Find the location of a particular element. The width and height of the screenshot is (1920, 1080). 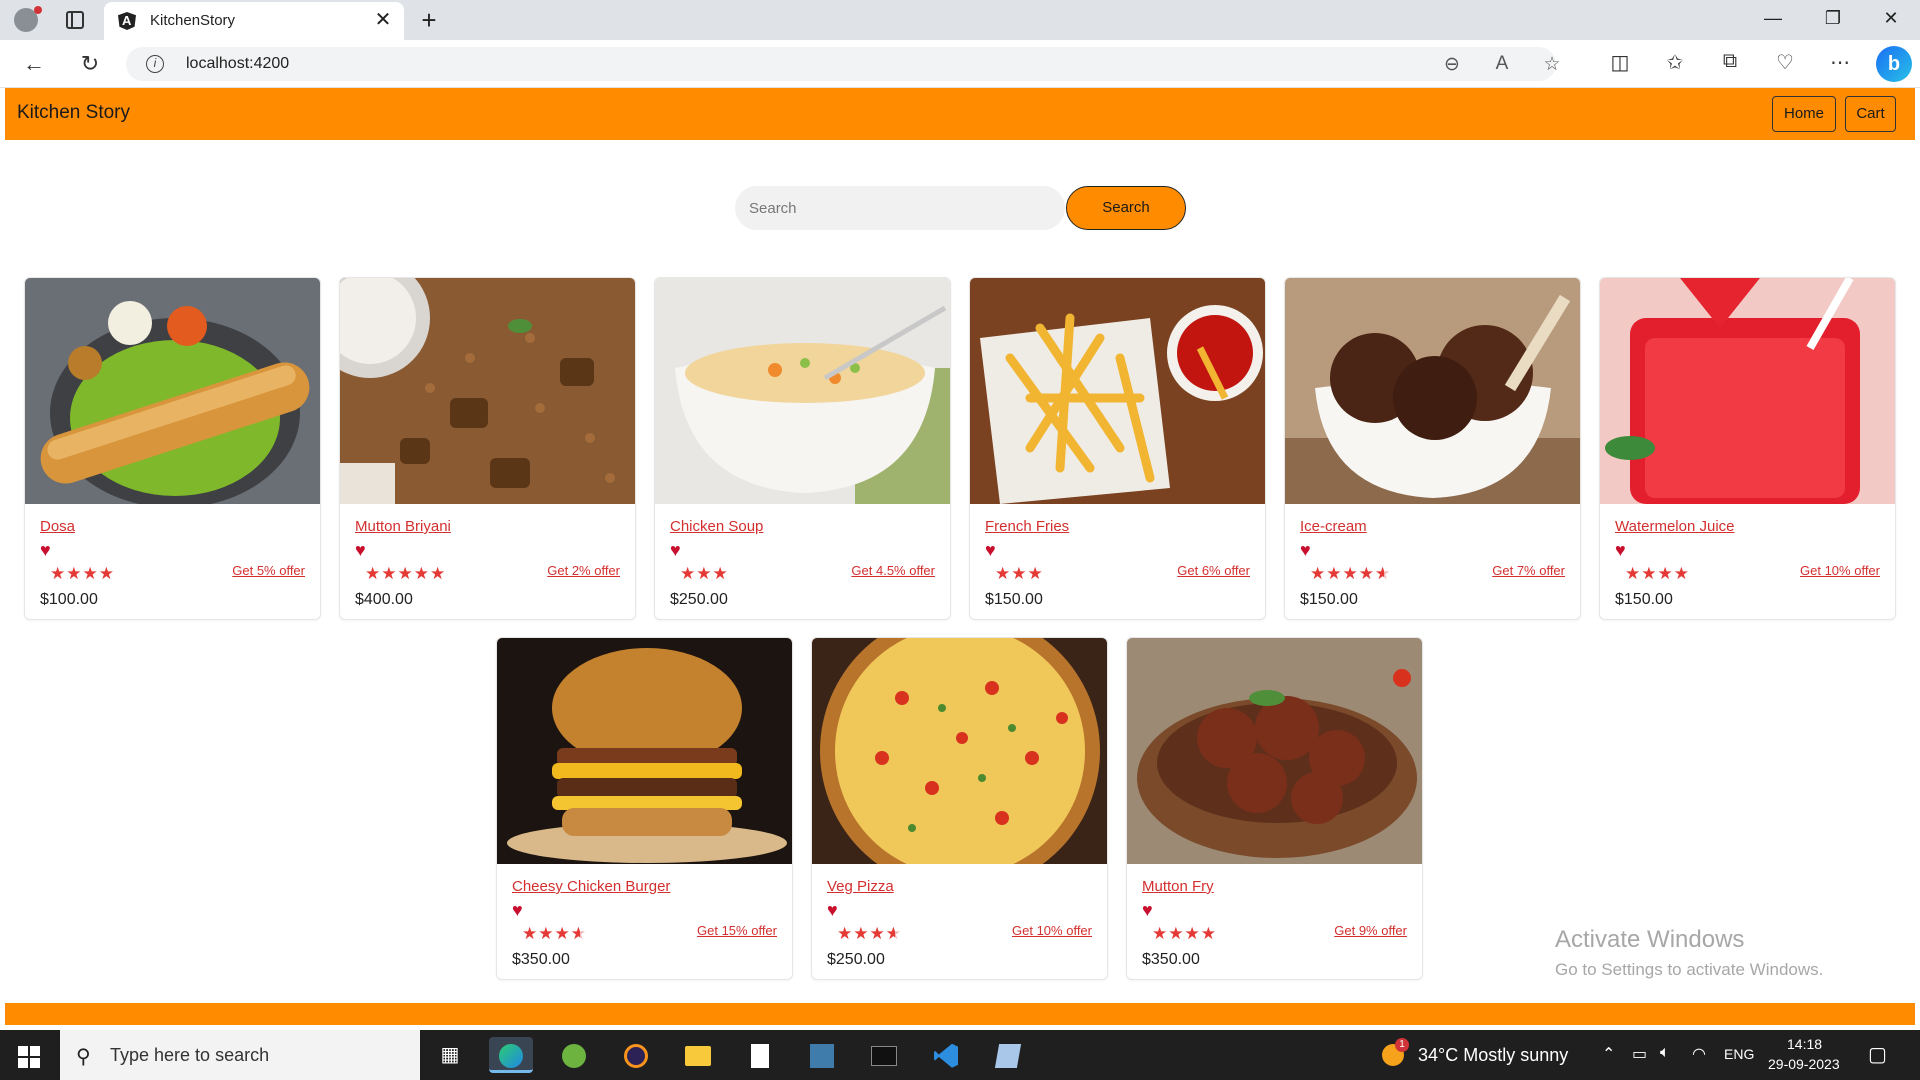

product-title: Chicken Soup is located at coordinates (716, 526).